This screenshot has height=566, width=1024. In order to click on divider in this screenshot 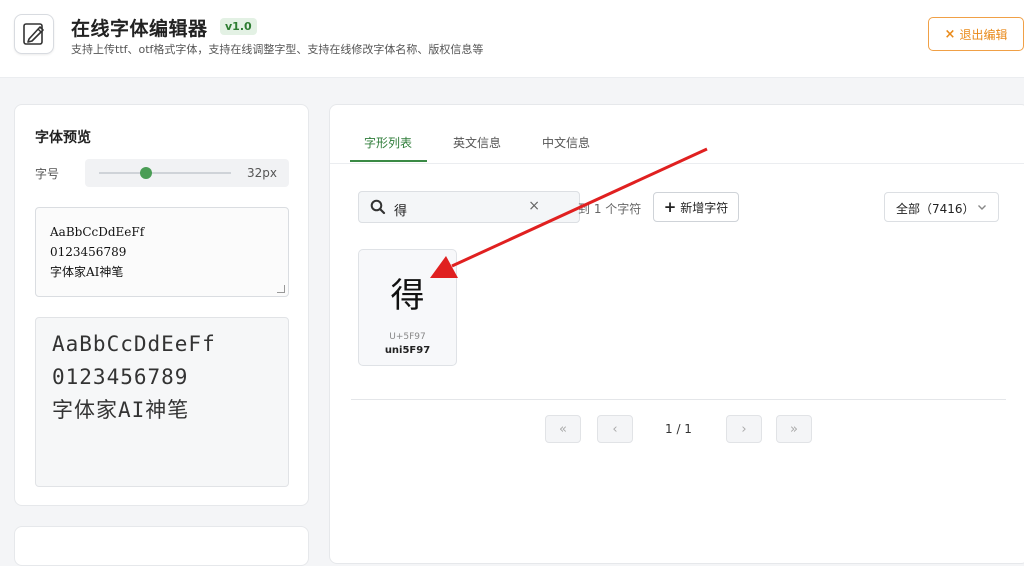, I will do `click(678, 399)`.